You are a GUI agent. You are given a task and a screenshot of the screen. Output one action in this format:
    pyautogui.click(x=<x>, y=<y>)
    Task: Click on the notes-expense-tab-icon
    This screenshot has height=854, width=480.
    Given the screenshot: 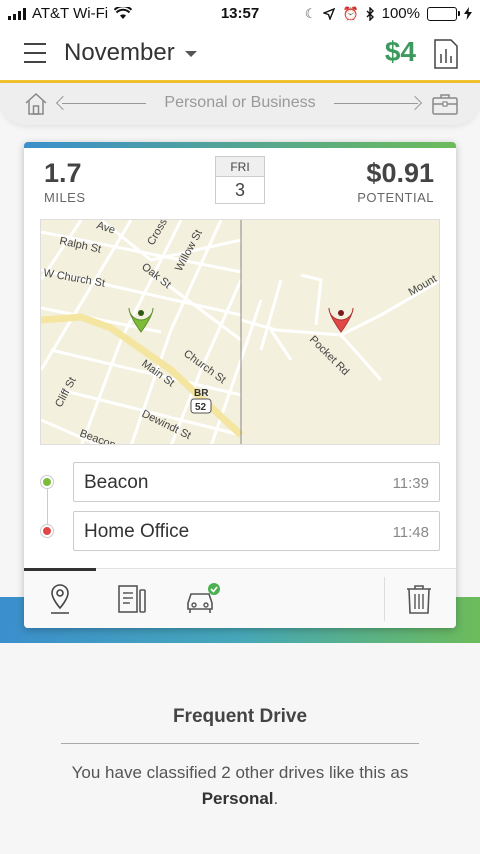 What is the action you would take?
    pyautogui.click(x=132, y=599)
    